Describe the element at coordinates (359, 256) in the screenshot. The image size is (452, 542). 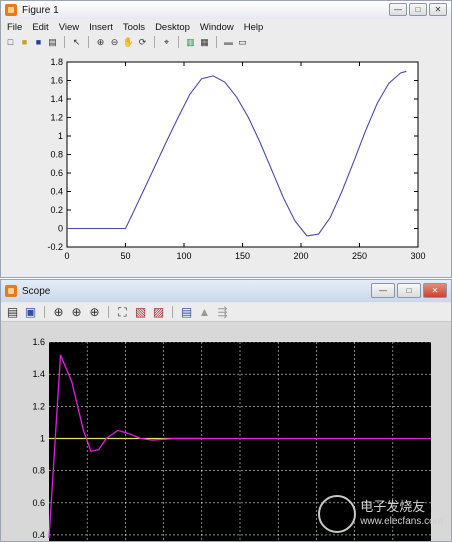
I see `x-tick-label: 250` at that location.